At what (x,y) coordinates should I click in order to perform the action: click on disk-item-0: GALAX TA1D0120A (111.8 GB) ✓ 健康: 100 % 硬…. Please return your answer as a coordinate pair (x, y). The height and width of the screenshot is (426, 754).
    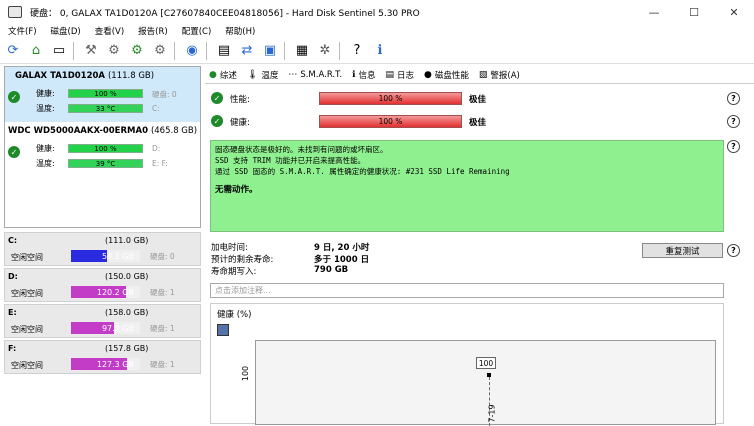
    Looking at the image, I should click on (102, 94).